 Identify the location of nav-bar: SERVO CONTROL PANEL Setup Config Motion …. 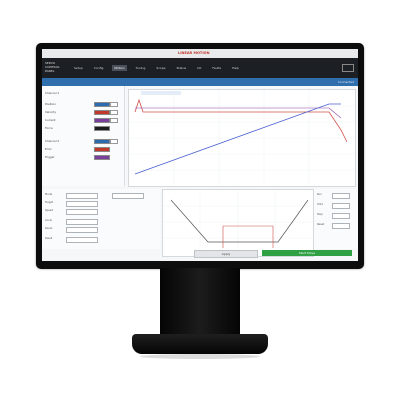
(200, 68).